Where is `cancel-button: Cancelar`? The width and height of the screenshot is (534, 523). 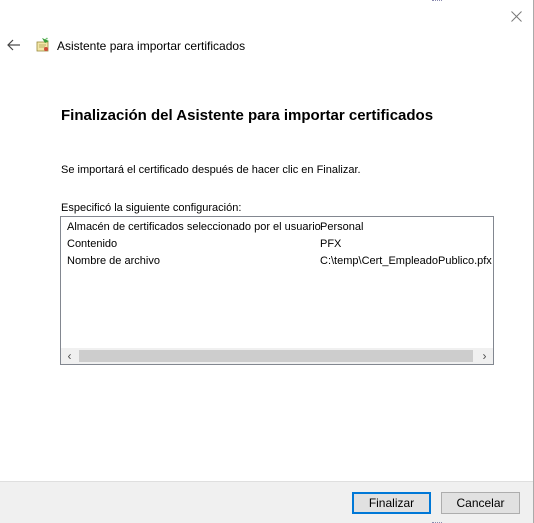
cancel-button: Cancelar is located at coordinates (480, 503).